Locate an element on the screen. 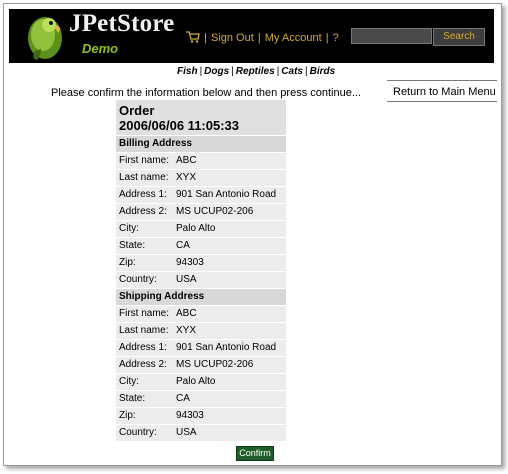 Image resolution: width=508 pixels, height=474 pixels. help-link: ? is located at coordinates (336, 38).